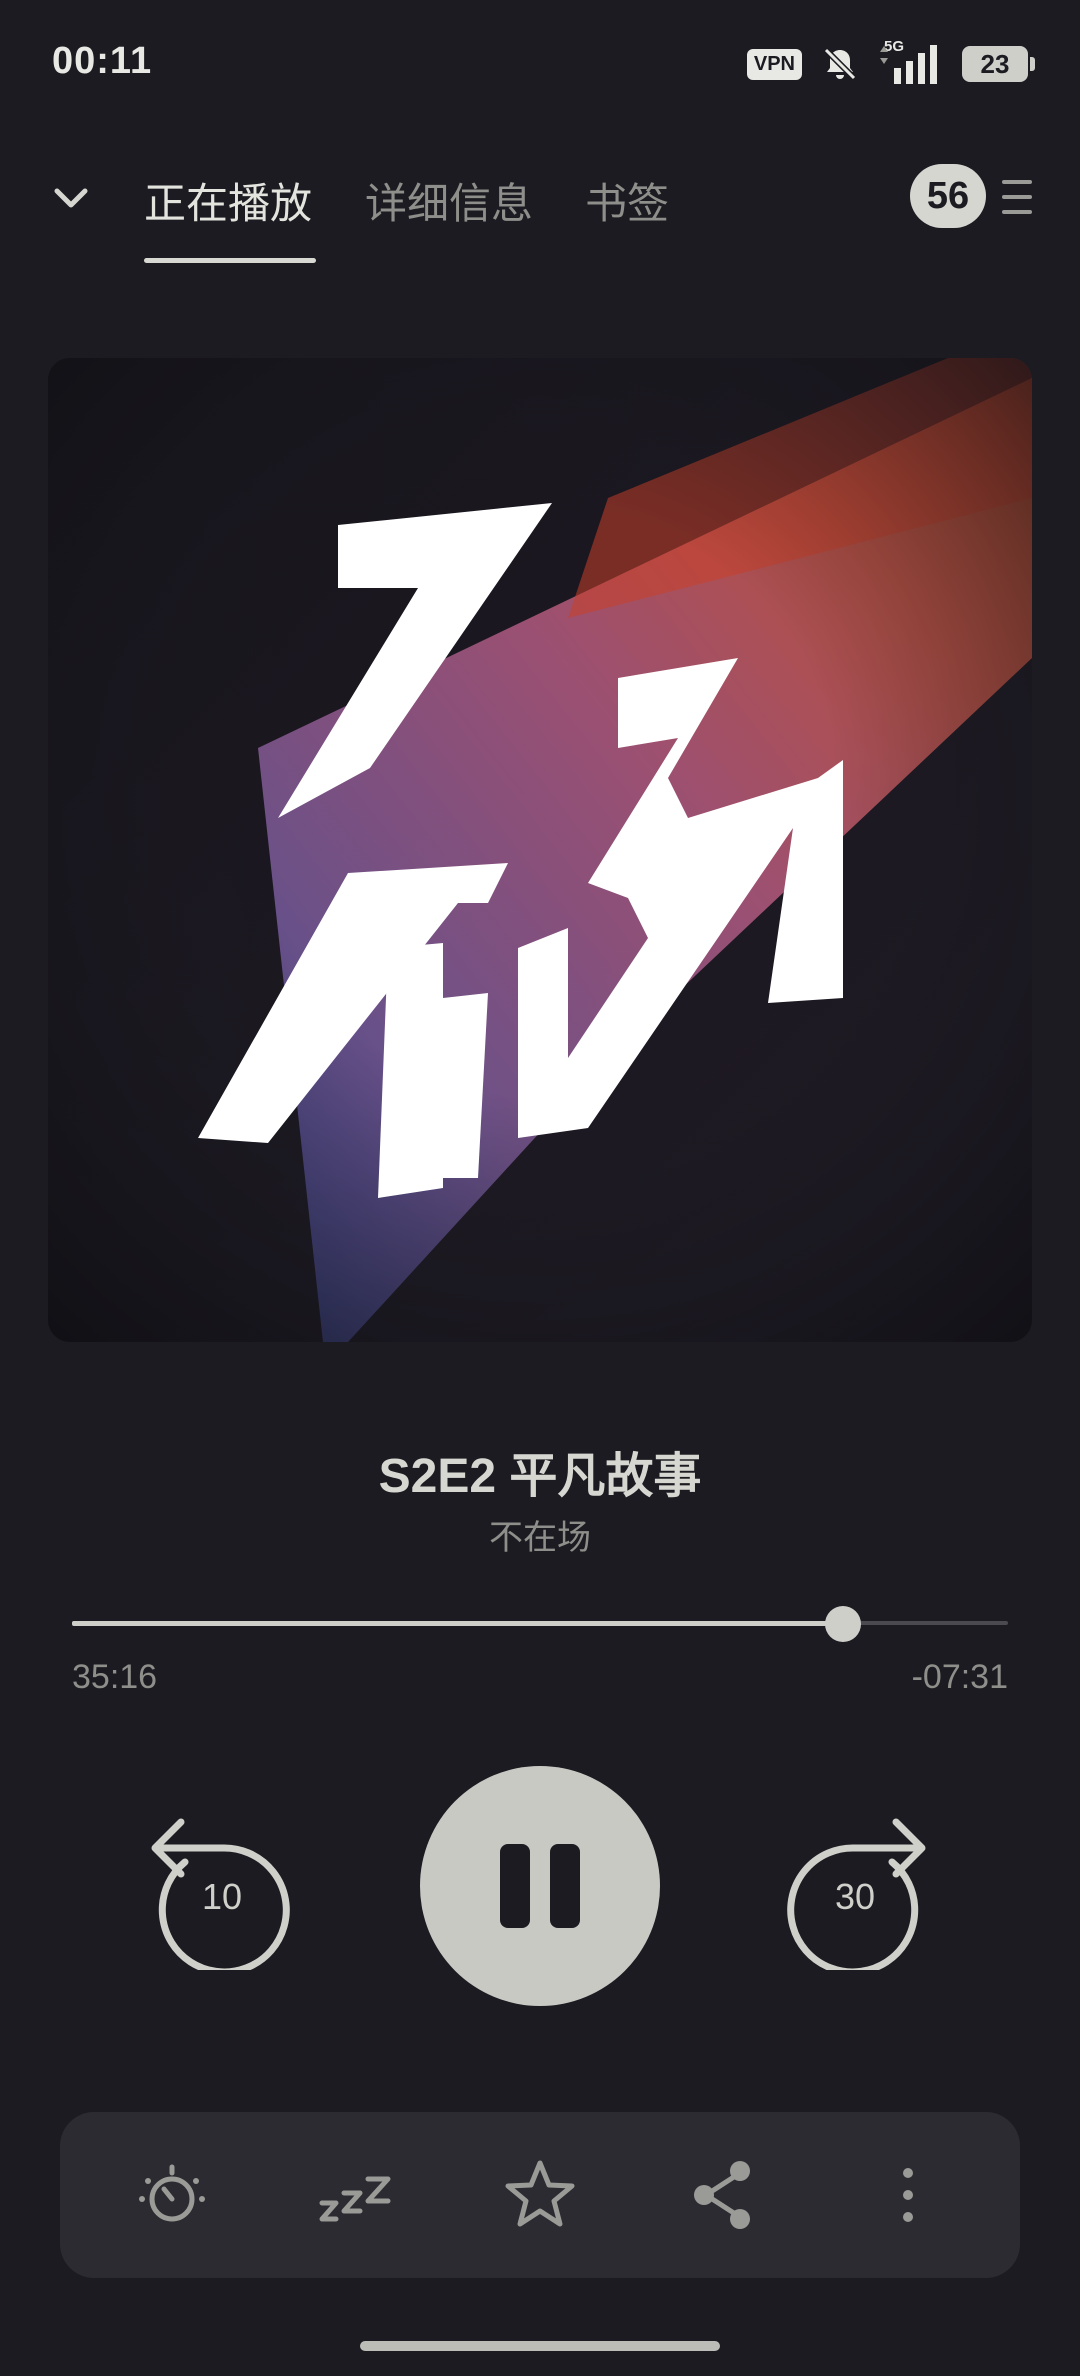 The image size is (1080, 2376). I want to click on pause-button, so click(540, 1886).